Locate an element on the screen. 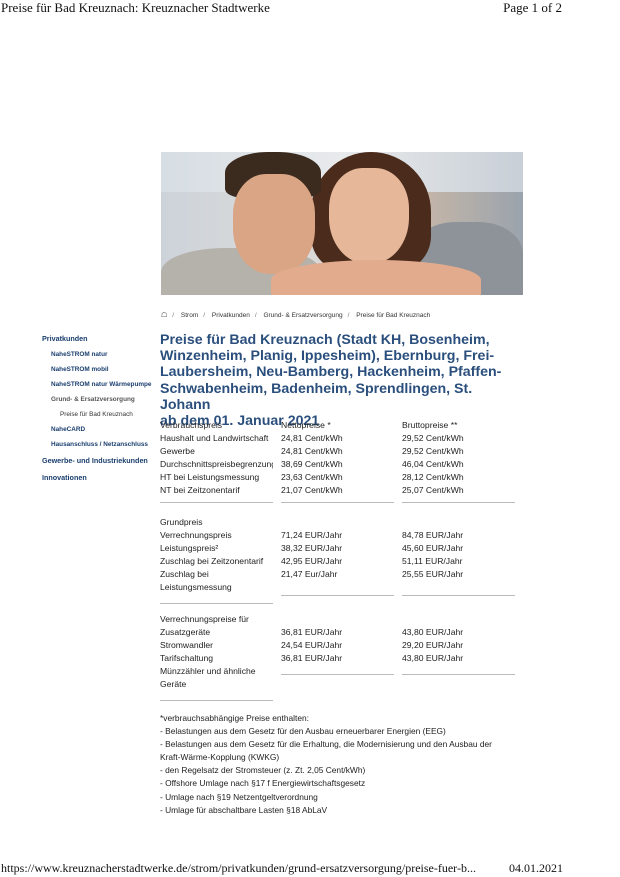 The height and width of the screenshot is (877, 620). sidebar-item-hausanschluss: Hausanschluss / Netzanschluss is located at coordinates (99, 444).